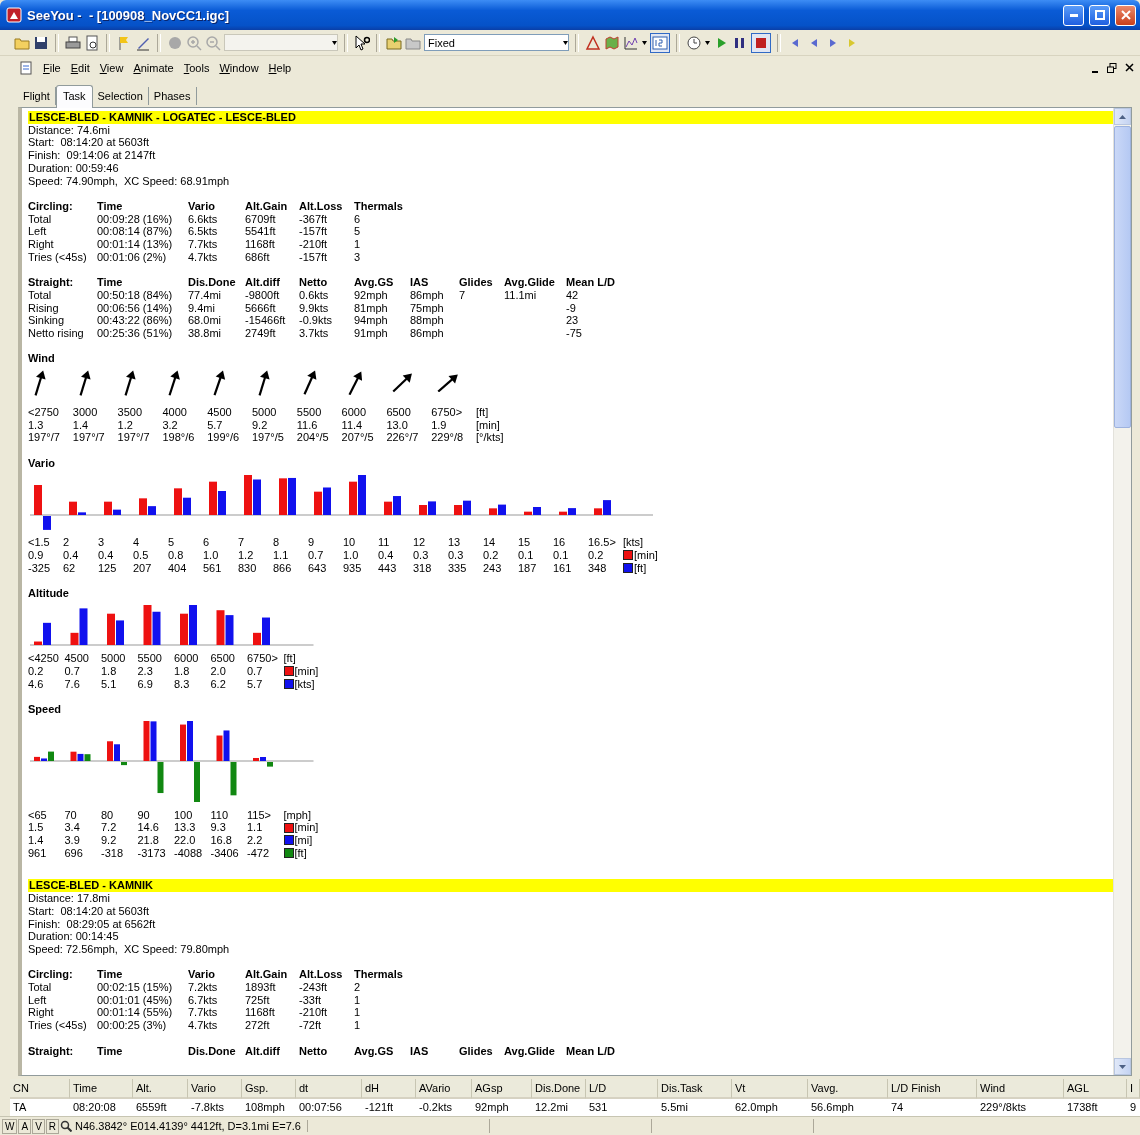 This screenshot has width=1140, height=1135. Describe the element at coordinates (74, 96) in the screenshot. I see `tab: Task` at that location.